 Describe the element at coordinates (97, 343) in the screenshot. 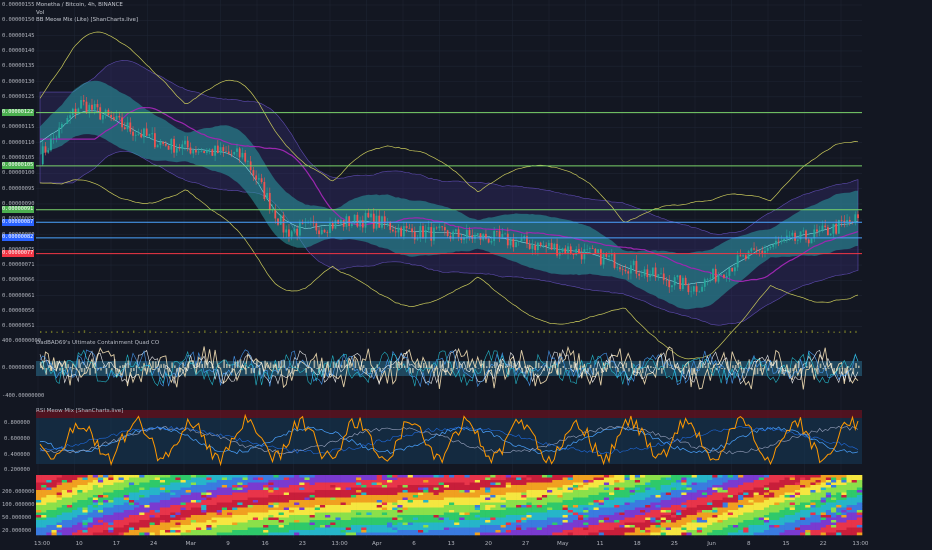

I see `osc1-legend: DadBAD69's Ultimate Containment Quad CO` at that location.